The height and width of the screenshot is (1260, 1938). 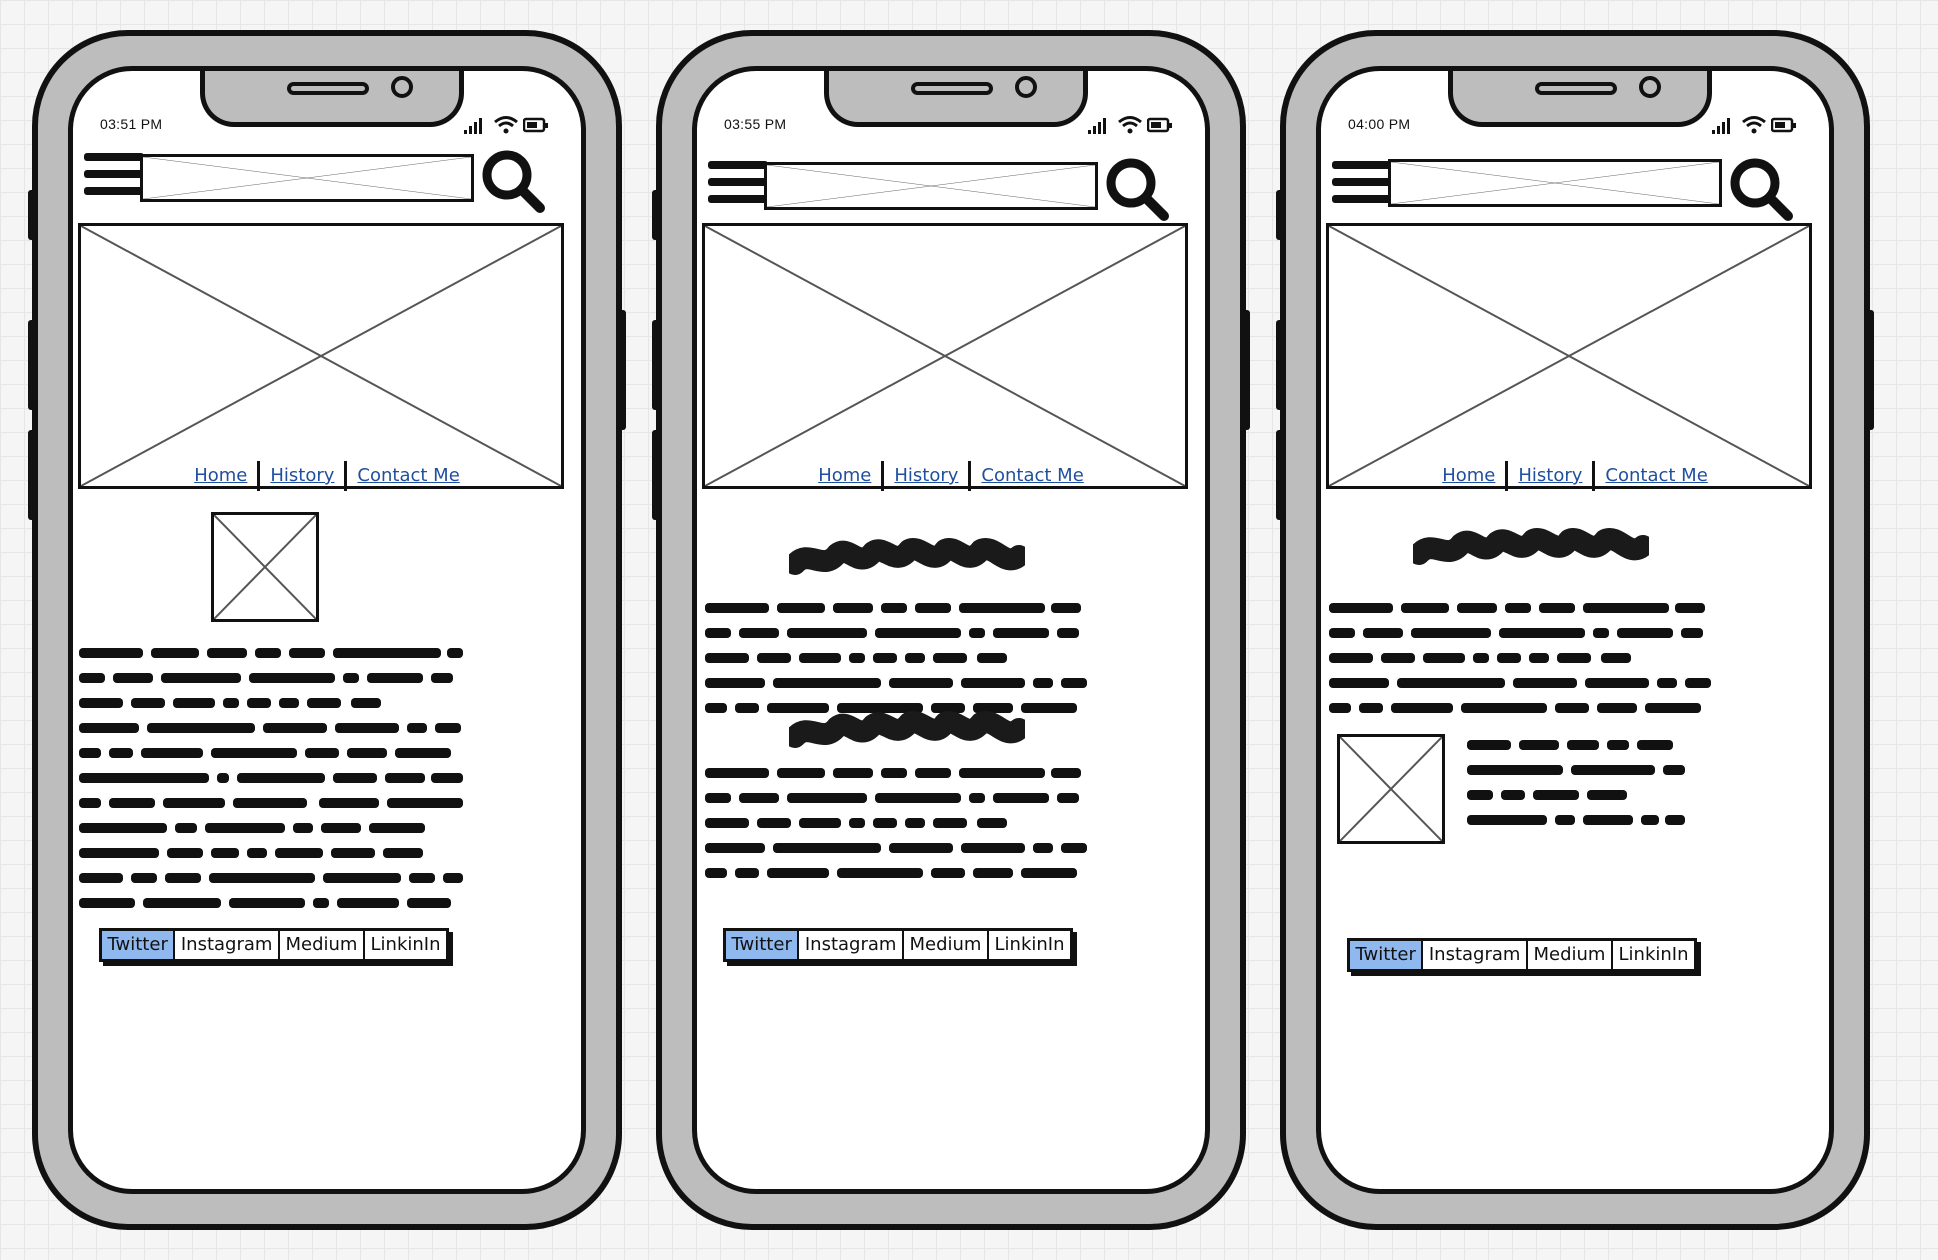 I want to click on status-time: 03:51 PM, so click(x=131, y=124).